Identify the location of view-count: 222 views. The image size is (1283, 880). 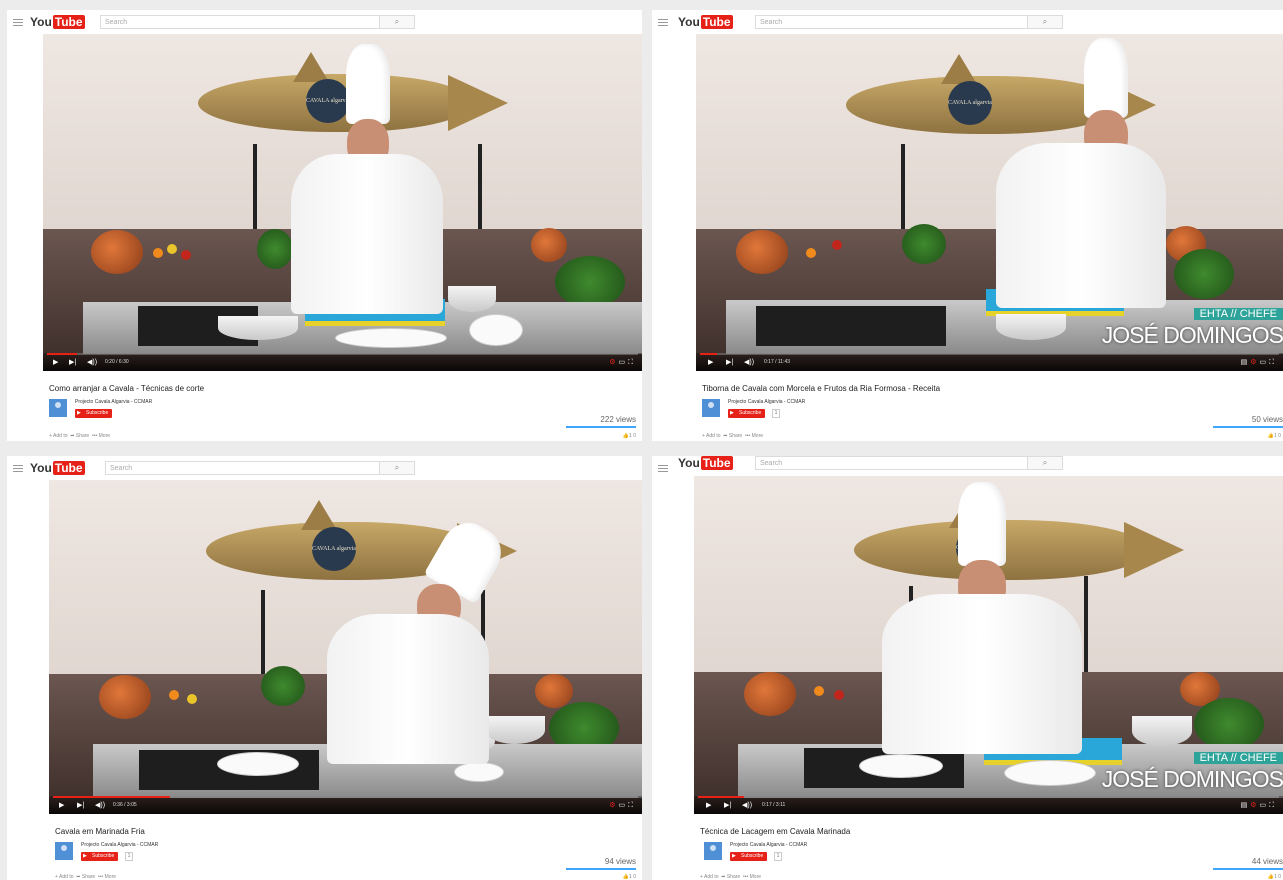
(618, 419).